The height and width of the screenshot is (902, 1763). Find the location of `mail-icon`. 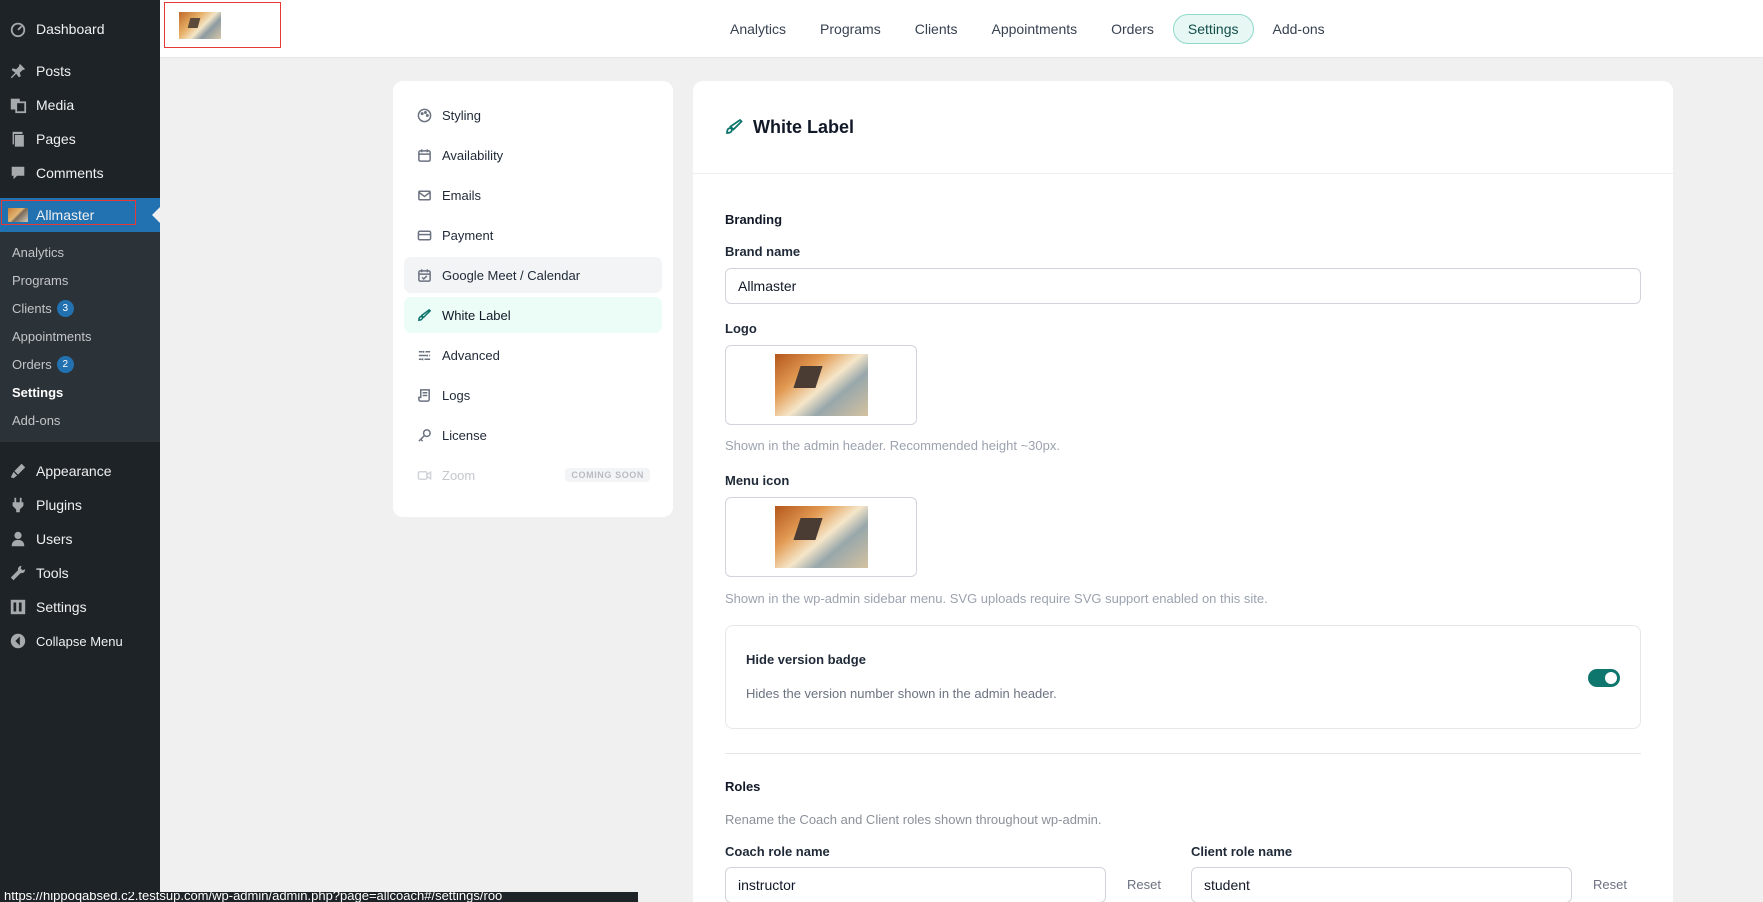

mail-icon is located at coordinates (424, 195).